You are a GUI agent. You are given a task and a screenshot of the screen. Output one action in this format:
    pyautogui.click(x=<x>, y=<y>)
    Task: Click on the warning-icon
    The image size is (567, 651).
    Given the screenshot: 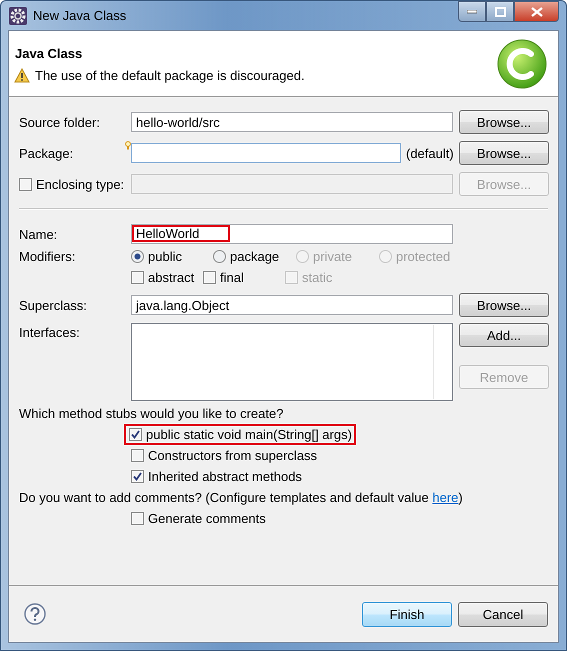 What is the action you would take?
    pyautogui.click(x=22, y=75)
    